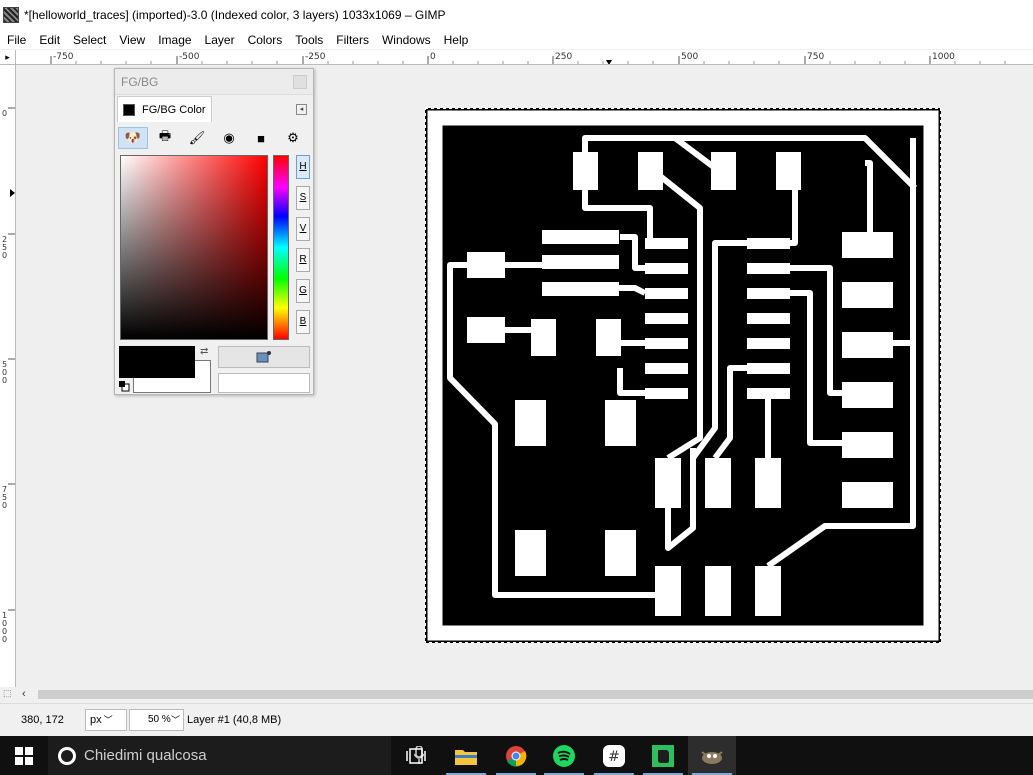 The image size is (1033, 775). I want to click on menu-select: Select, so click(89, 40).